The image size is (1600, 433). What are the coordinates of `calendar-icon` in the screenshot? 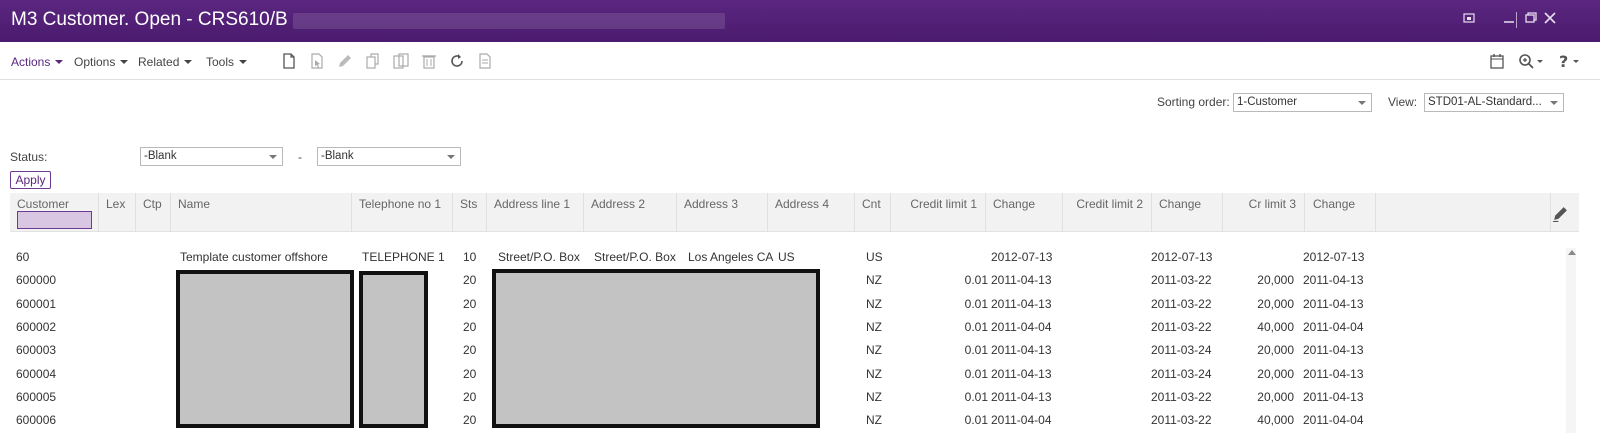 It's located at (1497, 61).